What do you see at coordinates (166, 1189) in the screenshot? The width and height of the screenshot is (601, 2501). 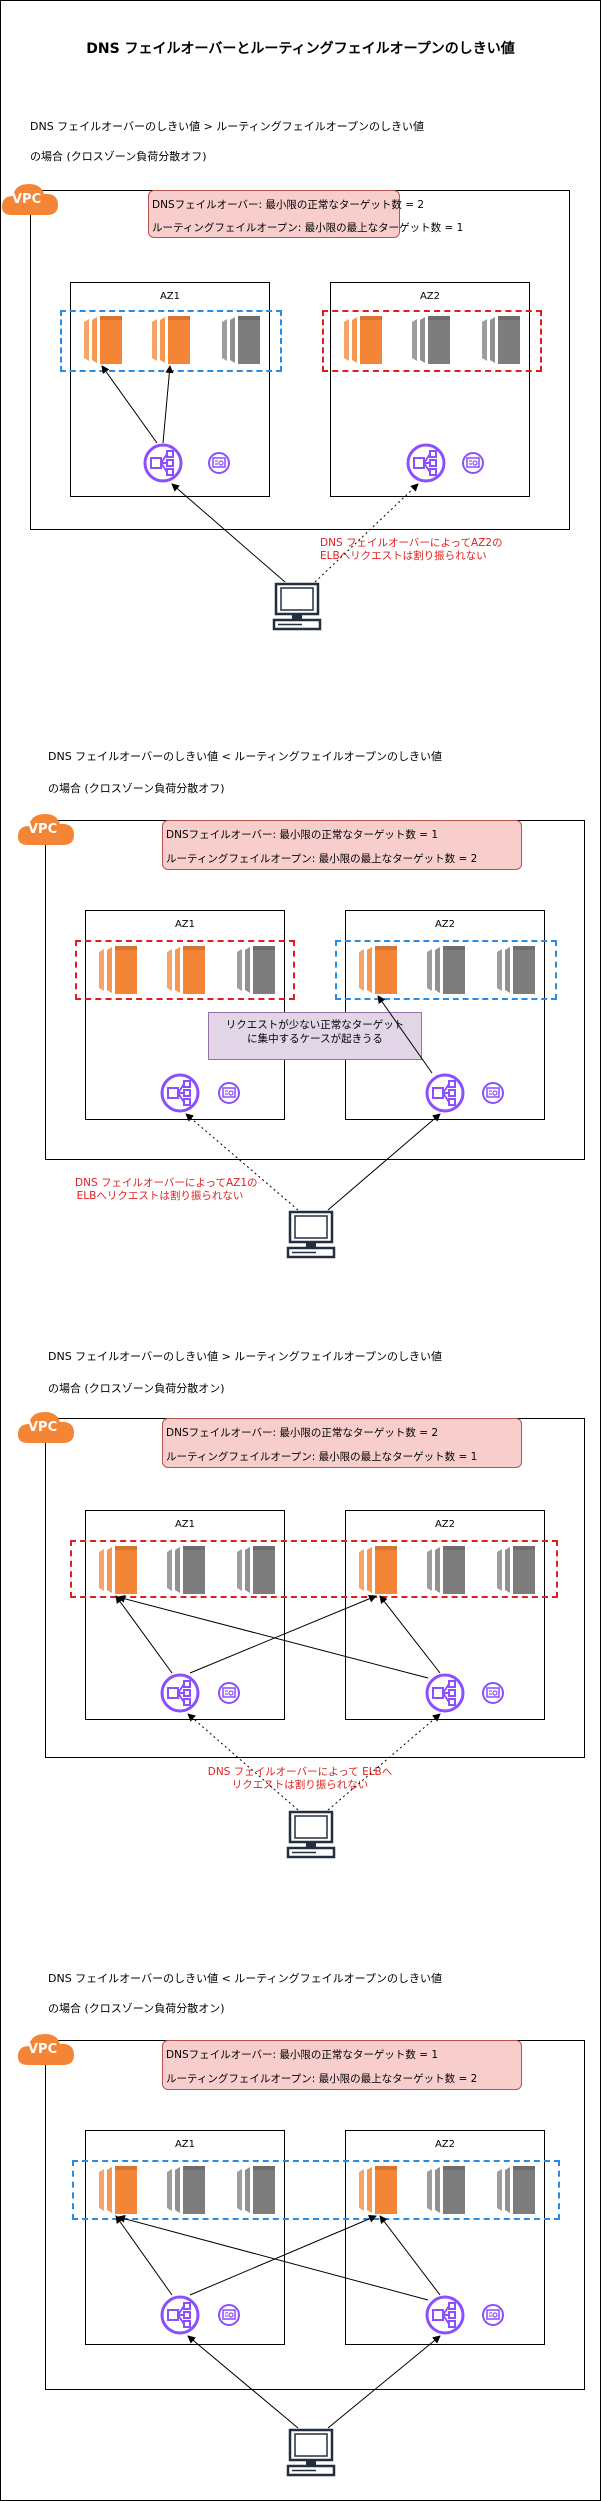 I see `panel2-dns-annotation: DNS フェイルオーバーによってAZ1の ELBへリクエストは割り振られない` at bounding box center [166, 1189].